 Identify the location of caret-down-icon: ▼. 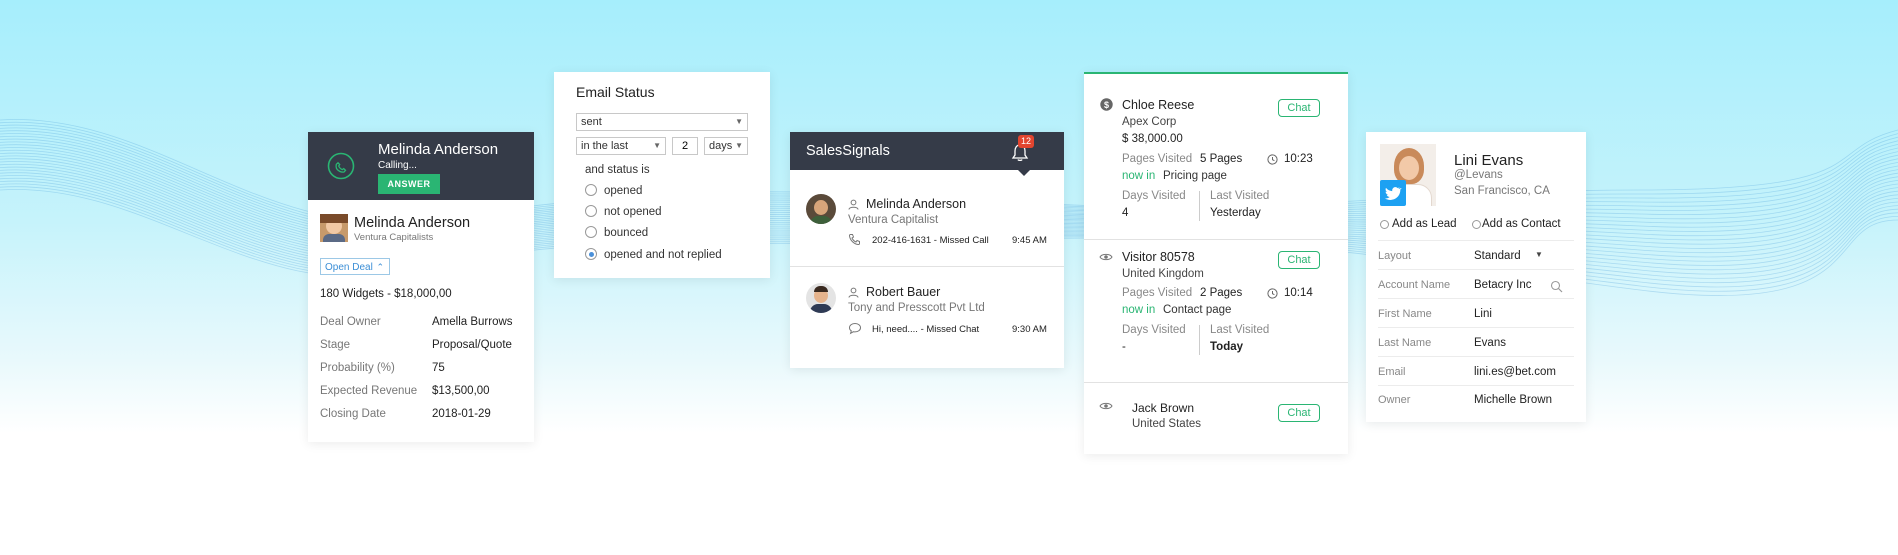
(1539, 254).